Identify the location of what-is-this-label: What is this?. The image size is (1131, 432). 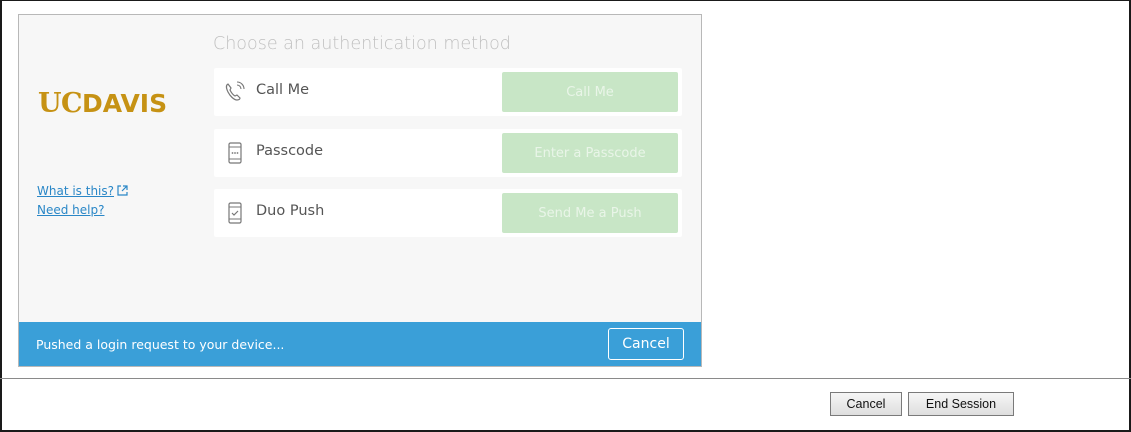
(76, 191).